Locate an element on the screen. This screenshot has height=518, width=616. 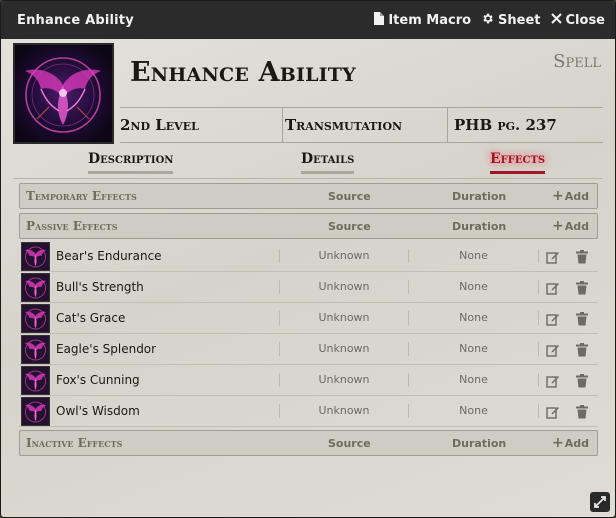
effect-name: Bear's Endurance is located at coordinates (109, 256).